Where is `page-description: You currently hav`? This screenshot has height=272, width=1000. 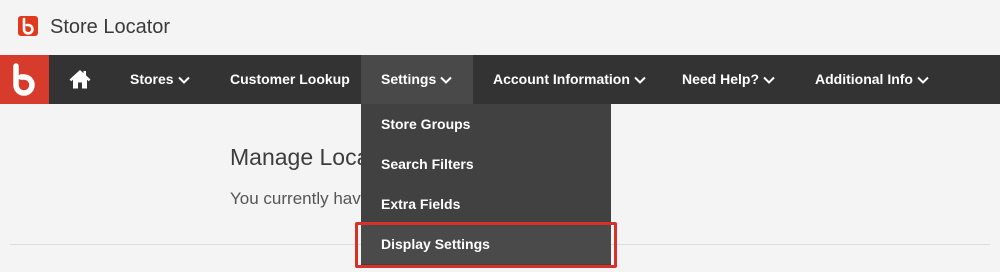 page-description: You currently hav is located at coordinates (295, 198).